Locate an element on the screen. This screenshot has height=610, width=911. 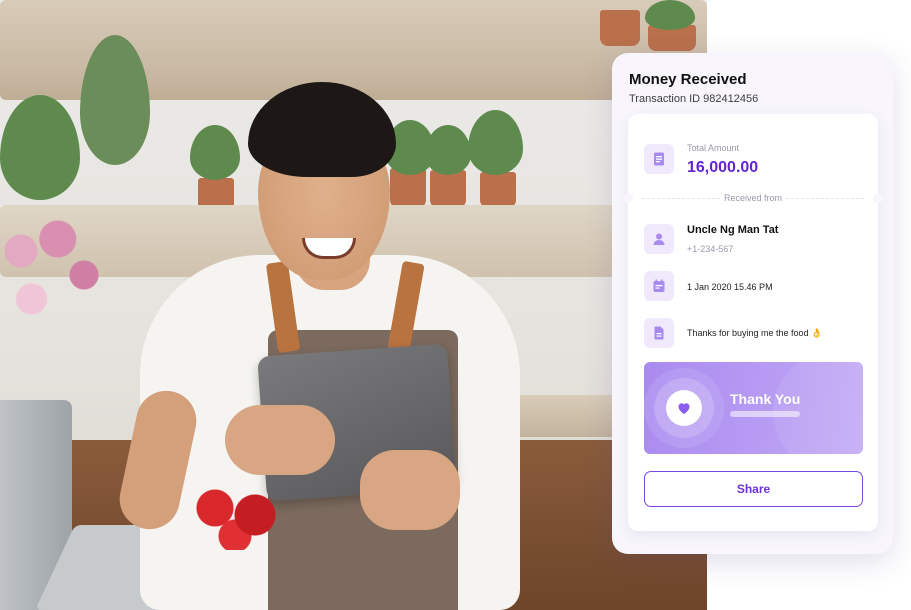
total-amount-label: Total Amount is located at coordinates (713, 148).